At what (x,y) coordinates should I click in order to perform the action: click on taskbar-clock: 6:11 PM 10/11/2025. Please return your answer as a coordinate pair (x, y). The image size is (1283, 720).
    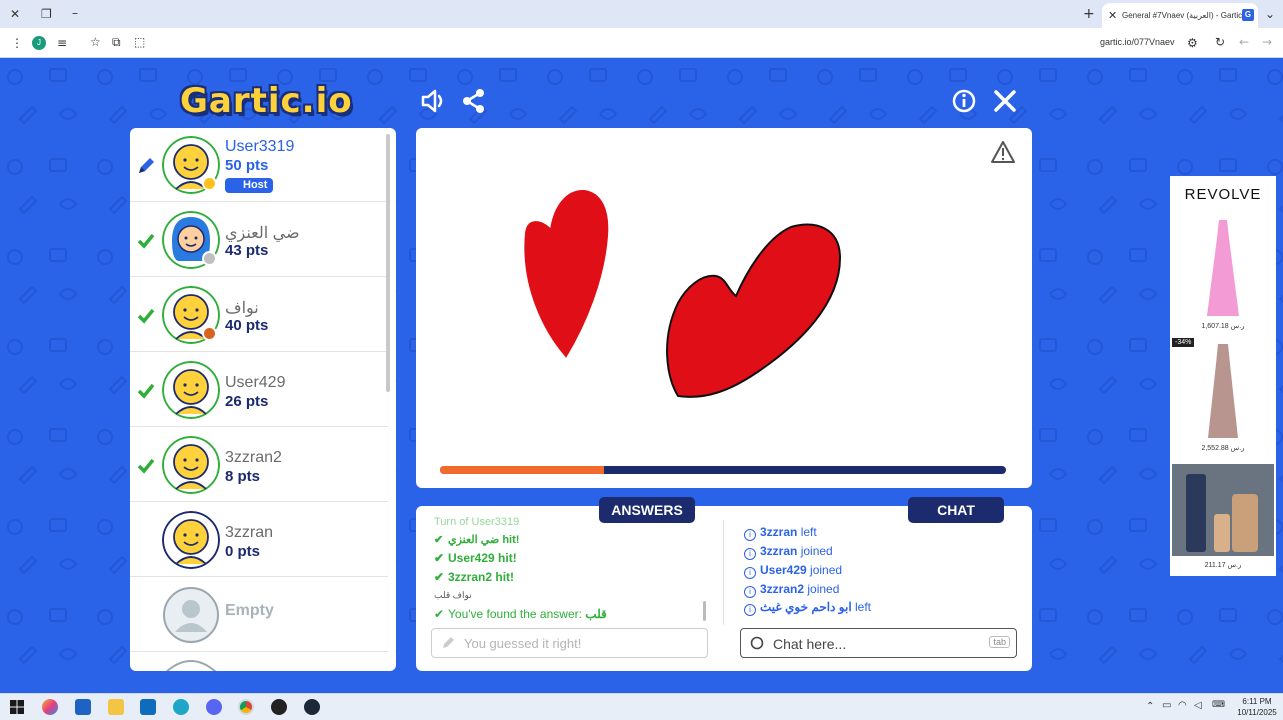
    Looking at the image, I should click on (1257, 707).